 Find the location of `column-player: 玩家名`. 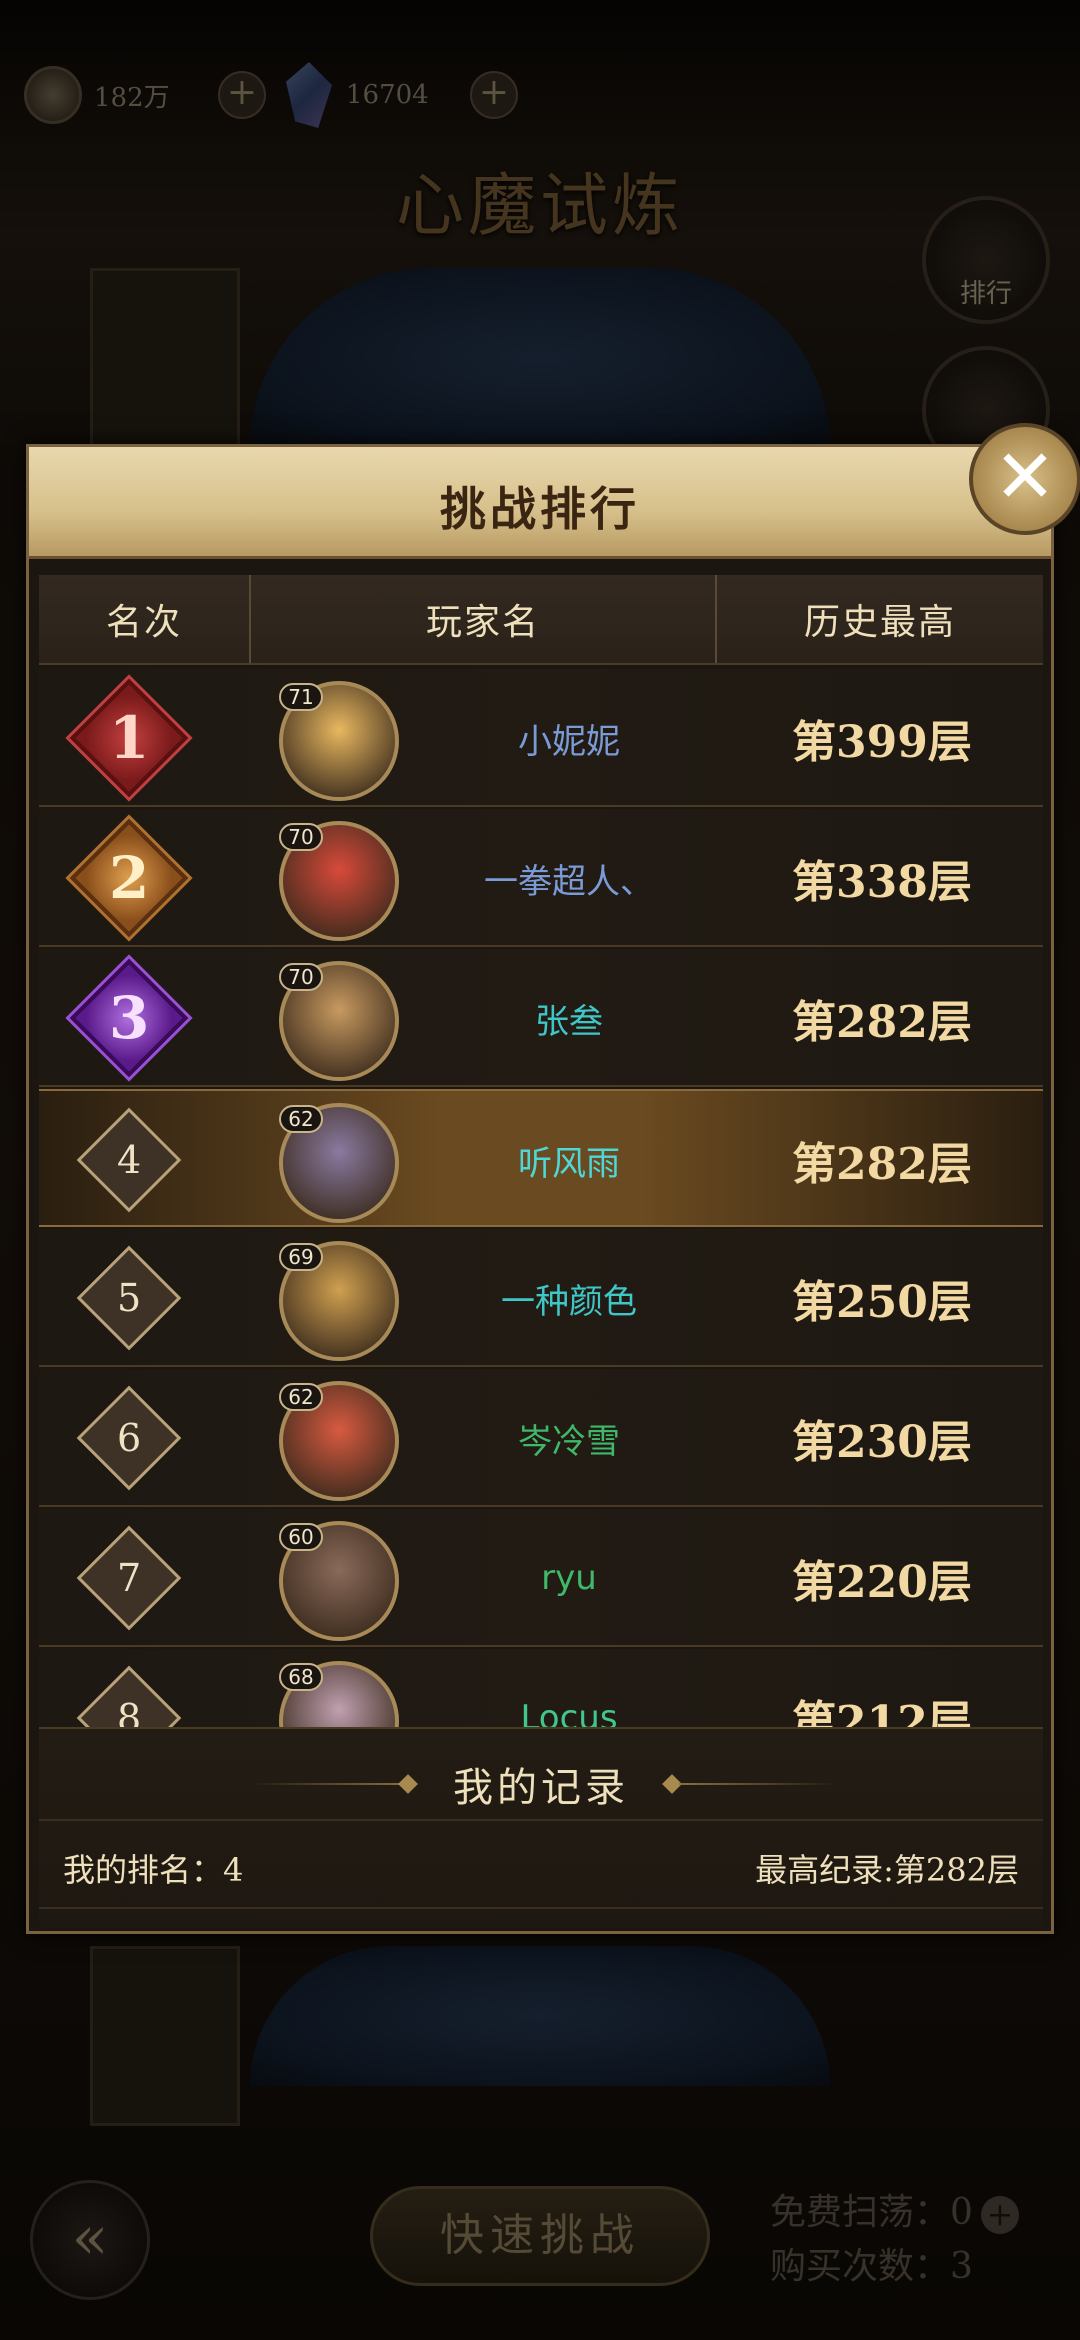

column-player: 玩家名 is located at coordinates (484, 619).